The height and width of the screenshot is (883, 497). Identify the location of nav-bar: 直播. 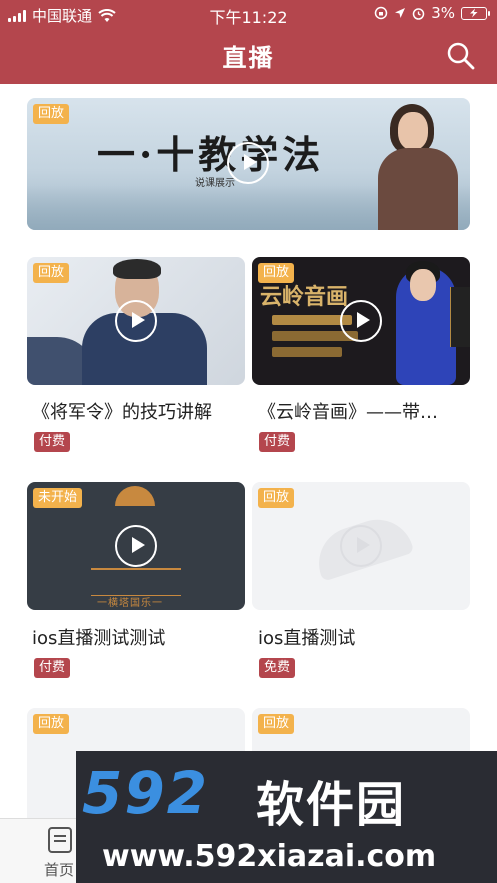
(248, 56).